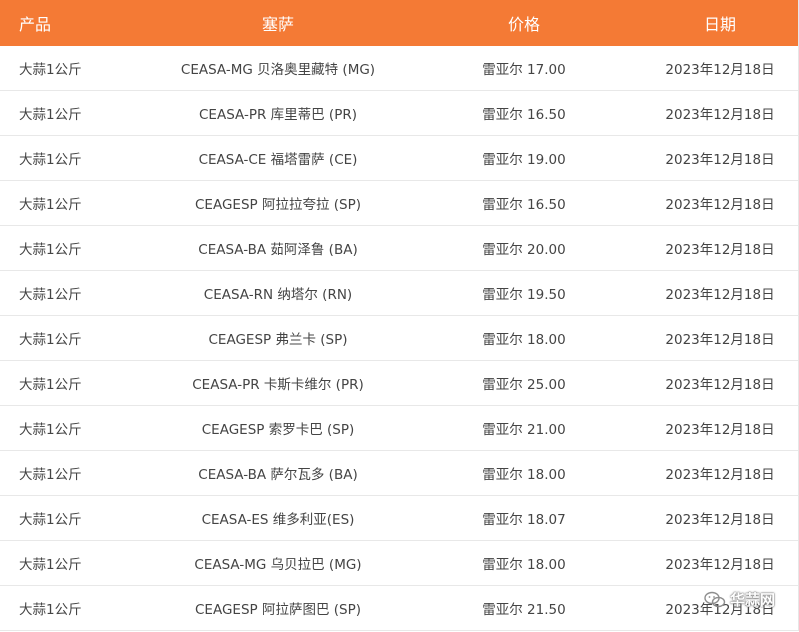 The image size is (799, 632). I want to click on cell-ceasa: CEAGESP 阿拉拉夸拉 (SP), so click(278, 205).